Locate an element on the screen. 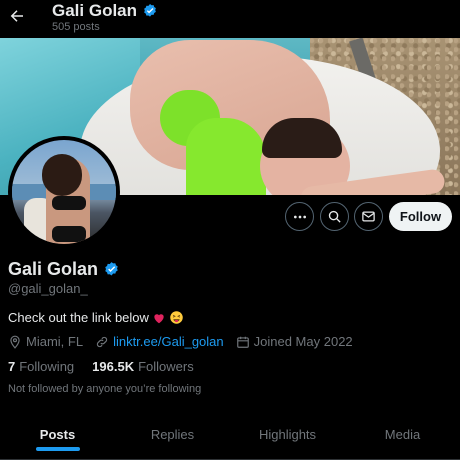 This screenshot has height=460, width=460. tab-highlights: Highlights is located at coordinates (287, 434).